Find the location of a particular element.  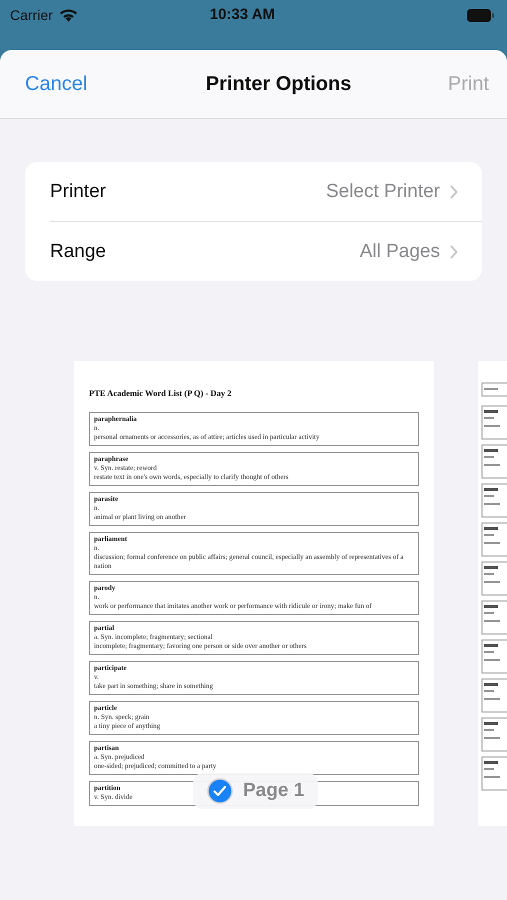

option-row: Printer Select Printer is located at coordinates (266, 191).